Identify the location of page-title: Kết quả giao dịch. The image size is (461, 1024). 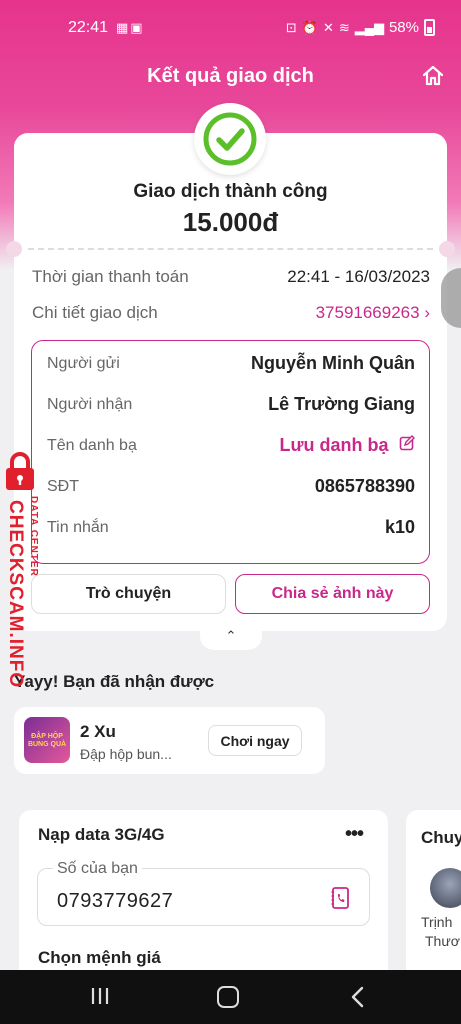
(230, 76).